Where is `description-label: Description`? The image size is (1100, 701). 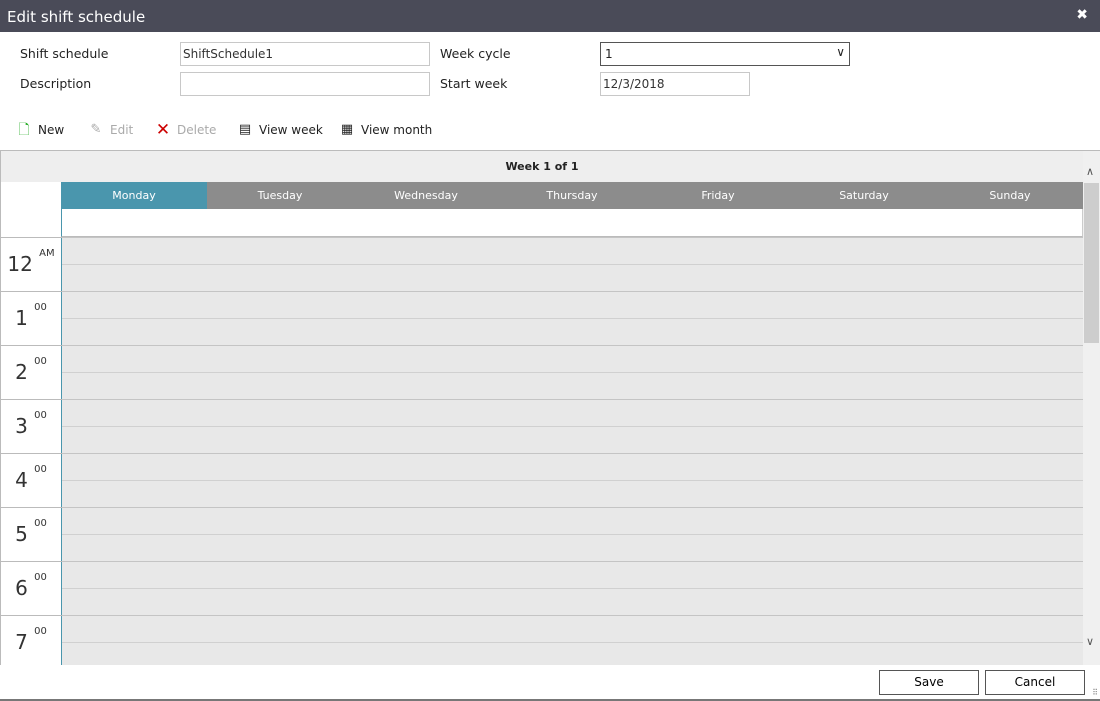
description-label: Description is located at coordinates (56, 83).